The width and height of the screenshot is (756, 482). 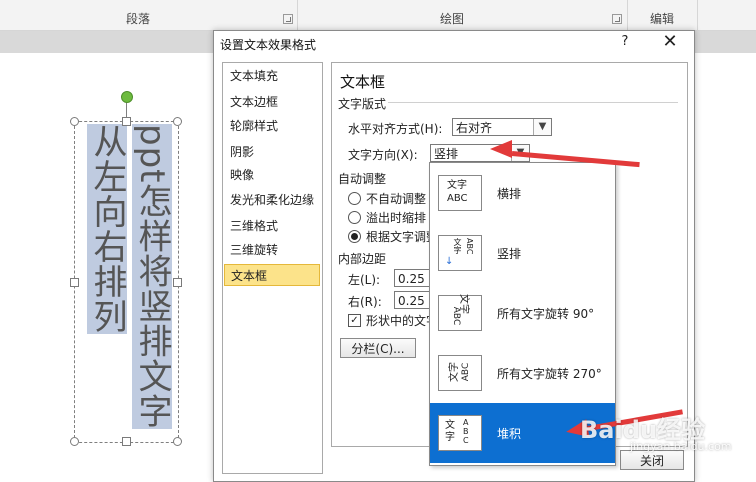 I want to click on divider, so click(x=533, y=102).